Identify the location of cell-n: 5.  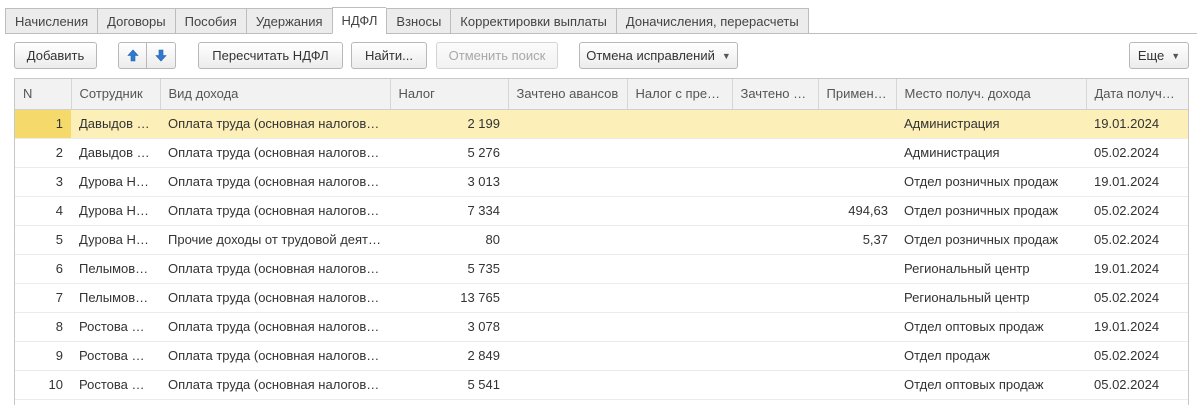
(43, 240).